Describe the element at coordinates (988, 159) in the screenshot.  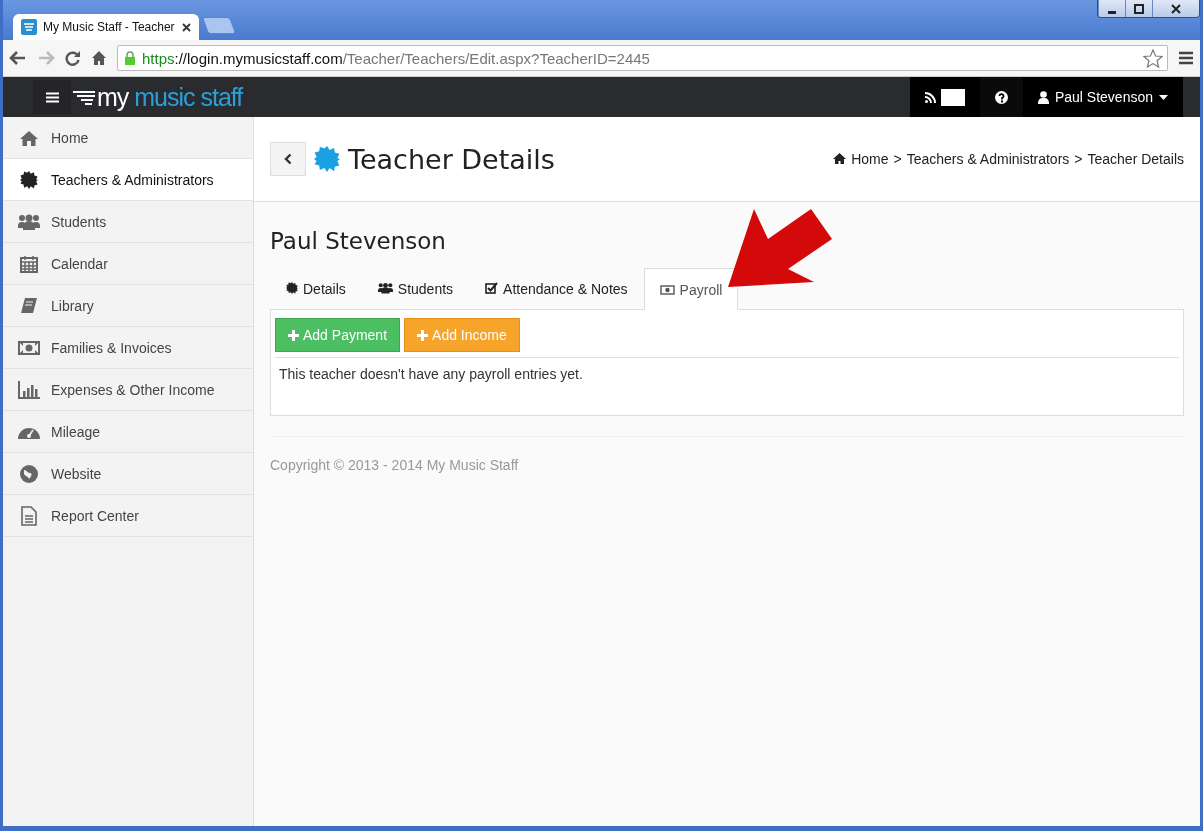
I see `breadcrumb-link: Teachers & Administrators` at that location.